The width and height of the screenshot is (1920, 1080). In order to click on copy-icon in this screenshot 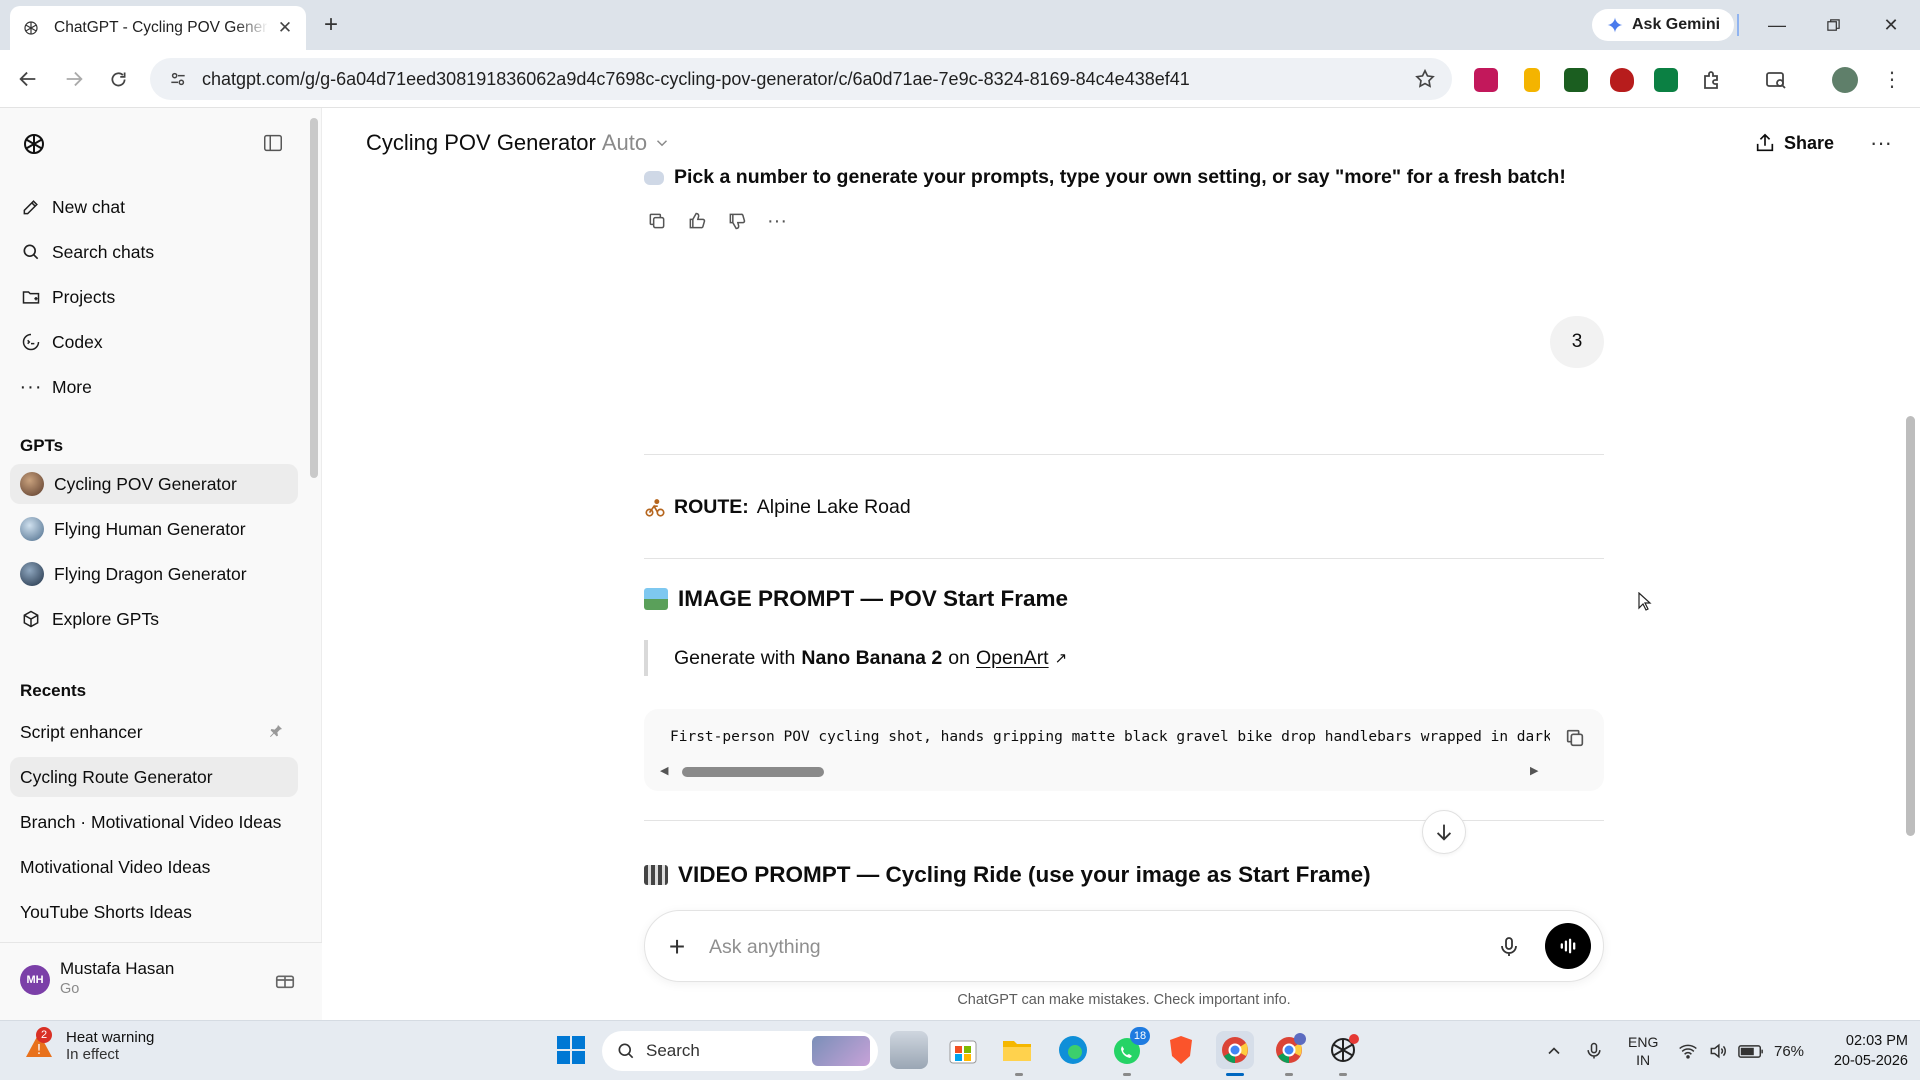, I will do `click(657, 221)`.